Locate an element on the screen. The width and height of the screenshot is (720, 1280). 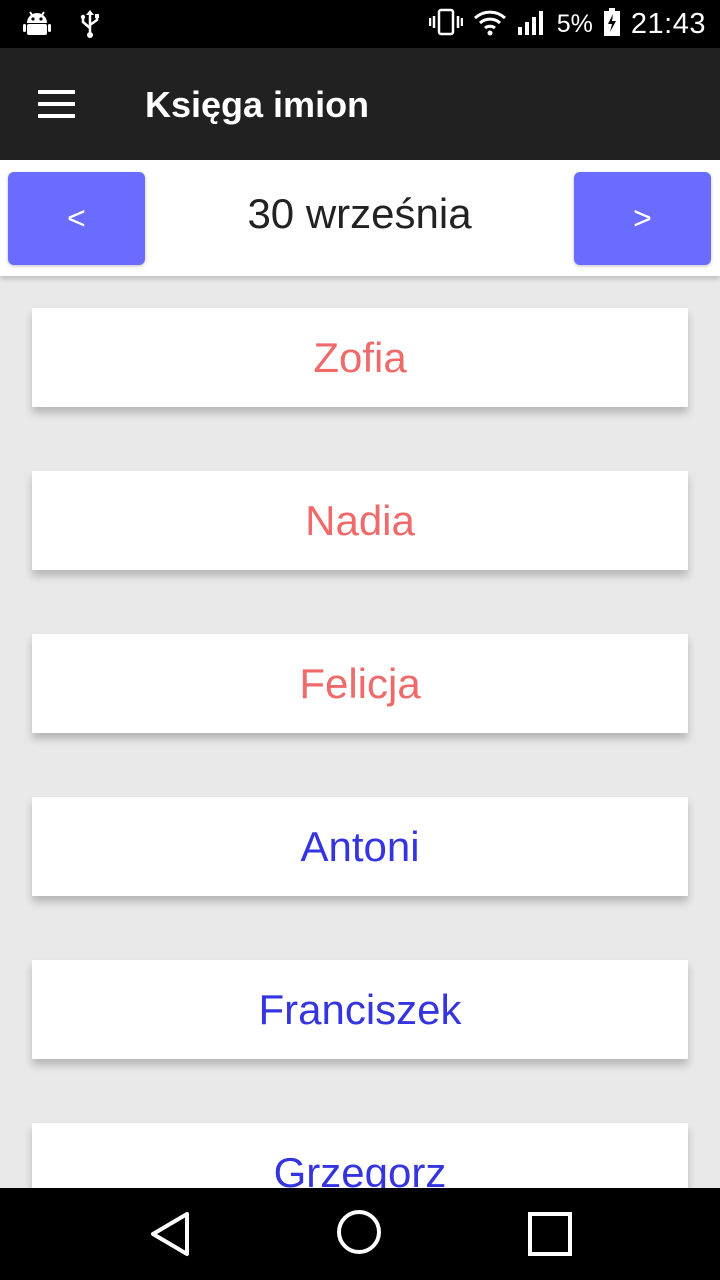
name-card: Zofia is located at coordinates (360, 357).